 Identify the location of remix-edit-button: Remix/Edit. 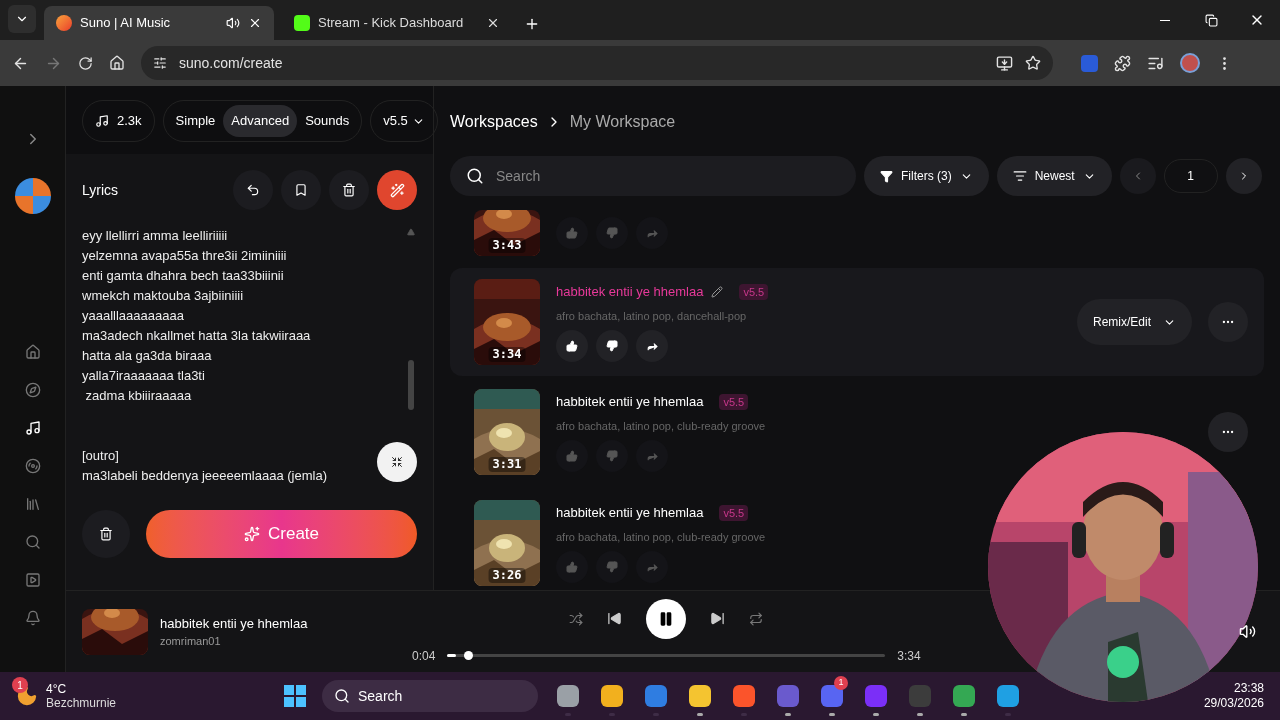
(1134, 322).